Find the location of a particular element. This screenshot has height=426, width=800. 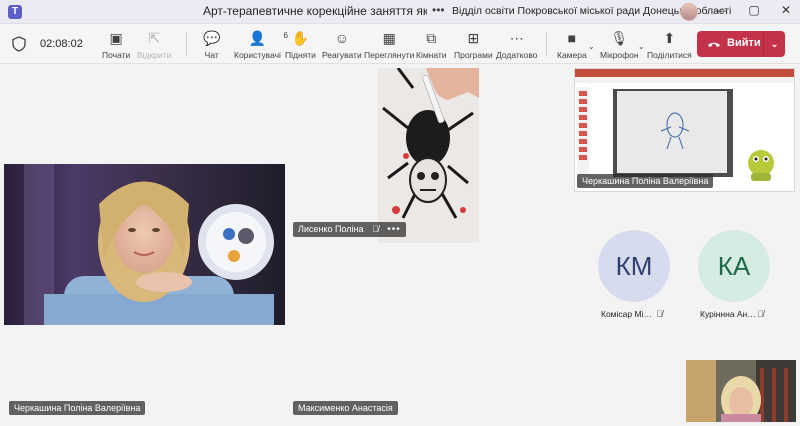

leave-button: Вийти ⌄ is located at coordinates (741, 44).